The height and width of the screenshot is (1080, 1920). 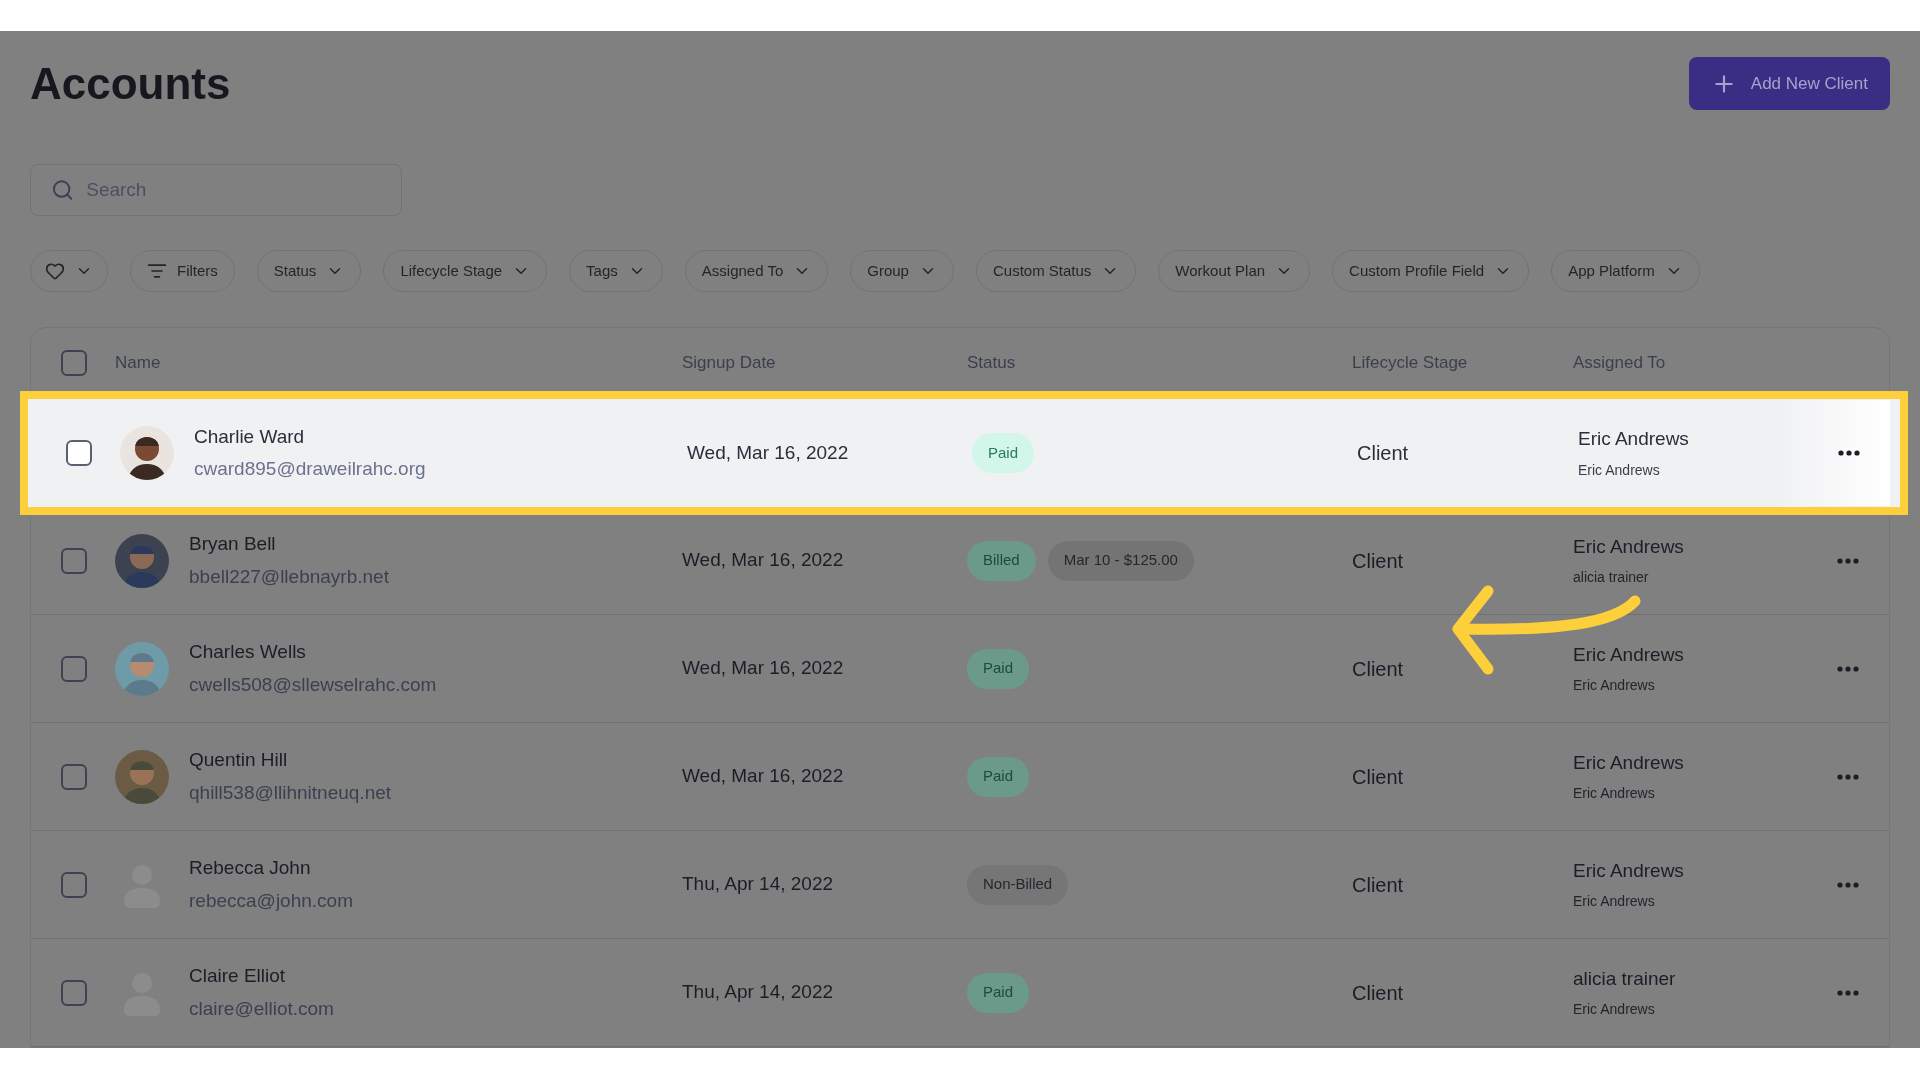 I want to click on add-client-button: Add New Client, so click(x=1789, y=83).